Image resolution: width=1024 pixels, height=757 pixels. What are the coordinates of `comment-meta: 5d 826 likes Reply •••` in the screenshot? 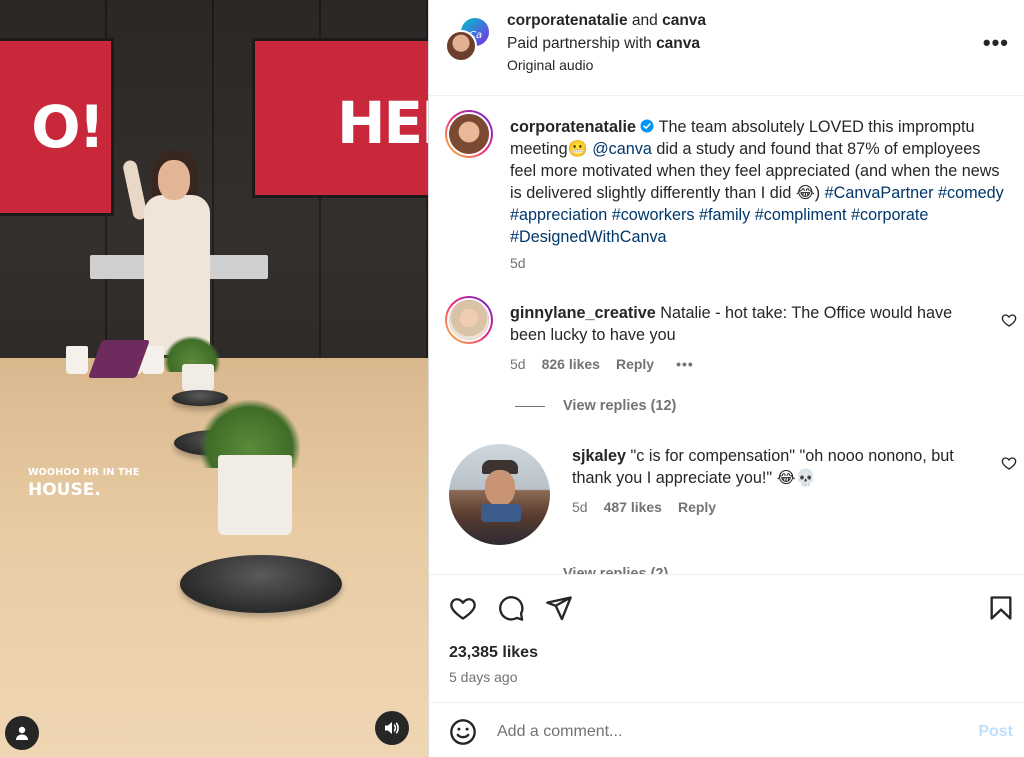 It's located at (602, 364).